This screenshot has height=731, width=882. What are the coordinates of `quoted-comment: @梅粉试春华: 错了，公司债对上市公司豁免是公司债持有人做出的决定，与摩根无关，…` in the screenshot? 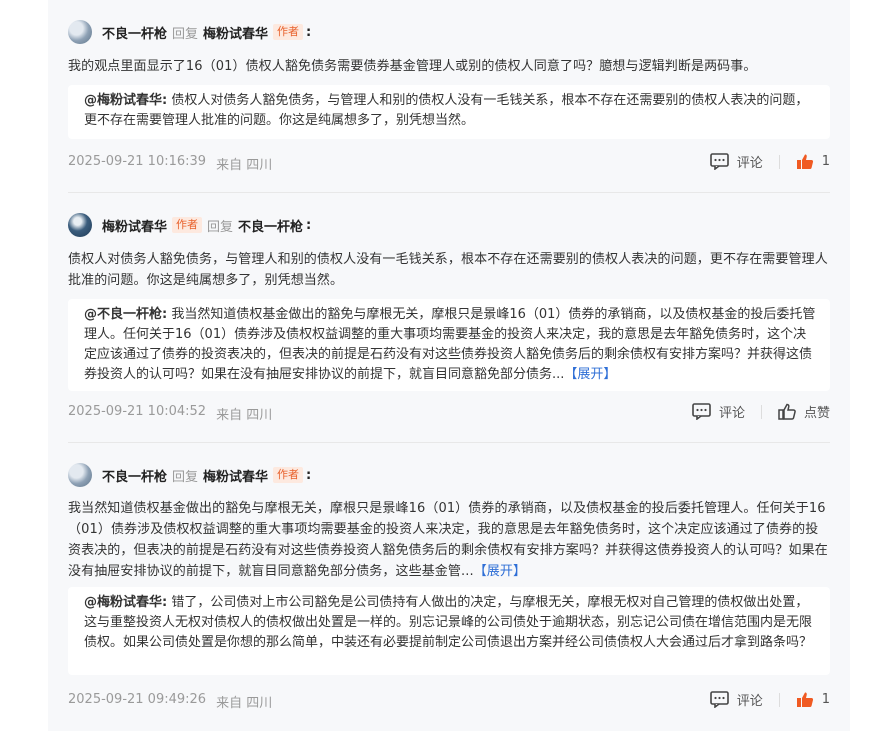 It's located at (449, 631).